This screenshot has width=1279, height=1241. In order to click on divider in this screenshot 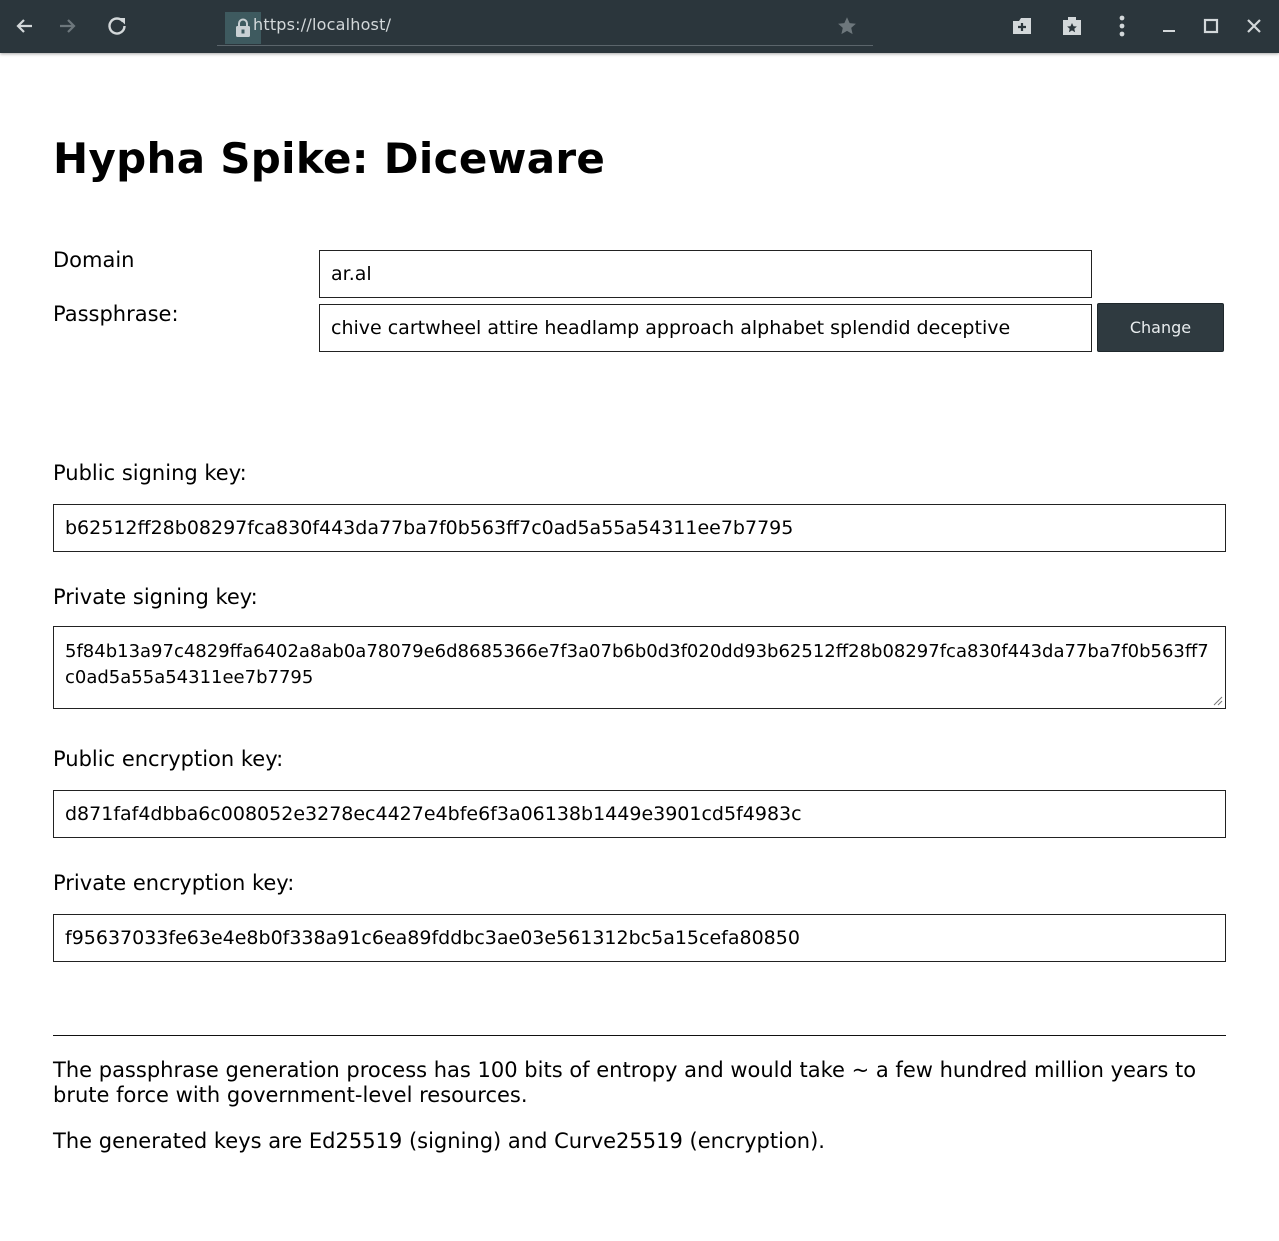, I will do `click(639, 1035)`.